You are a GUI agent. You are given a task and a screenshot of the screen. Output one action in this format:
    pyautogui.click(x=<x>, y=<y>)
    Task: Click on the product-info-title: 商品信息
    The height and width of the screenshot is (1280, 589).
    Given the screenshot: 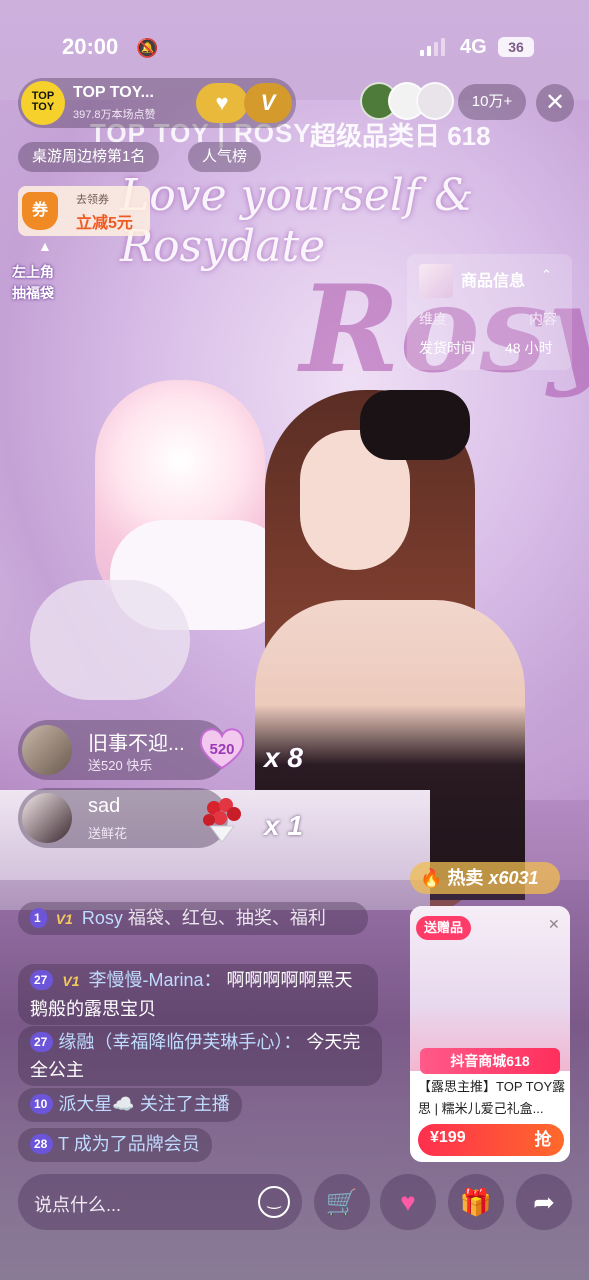 What is the action you would take?
    pyautogui.click(x=493, y=281)
    